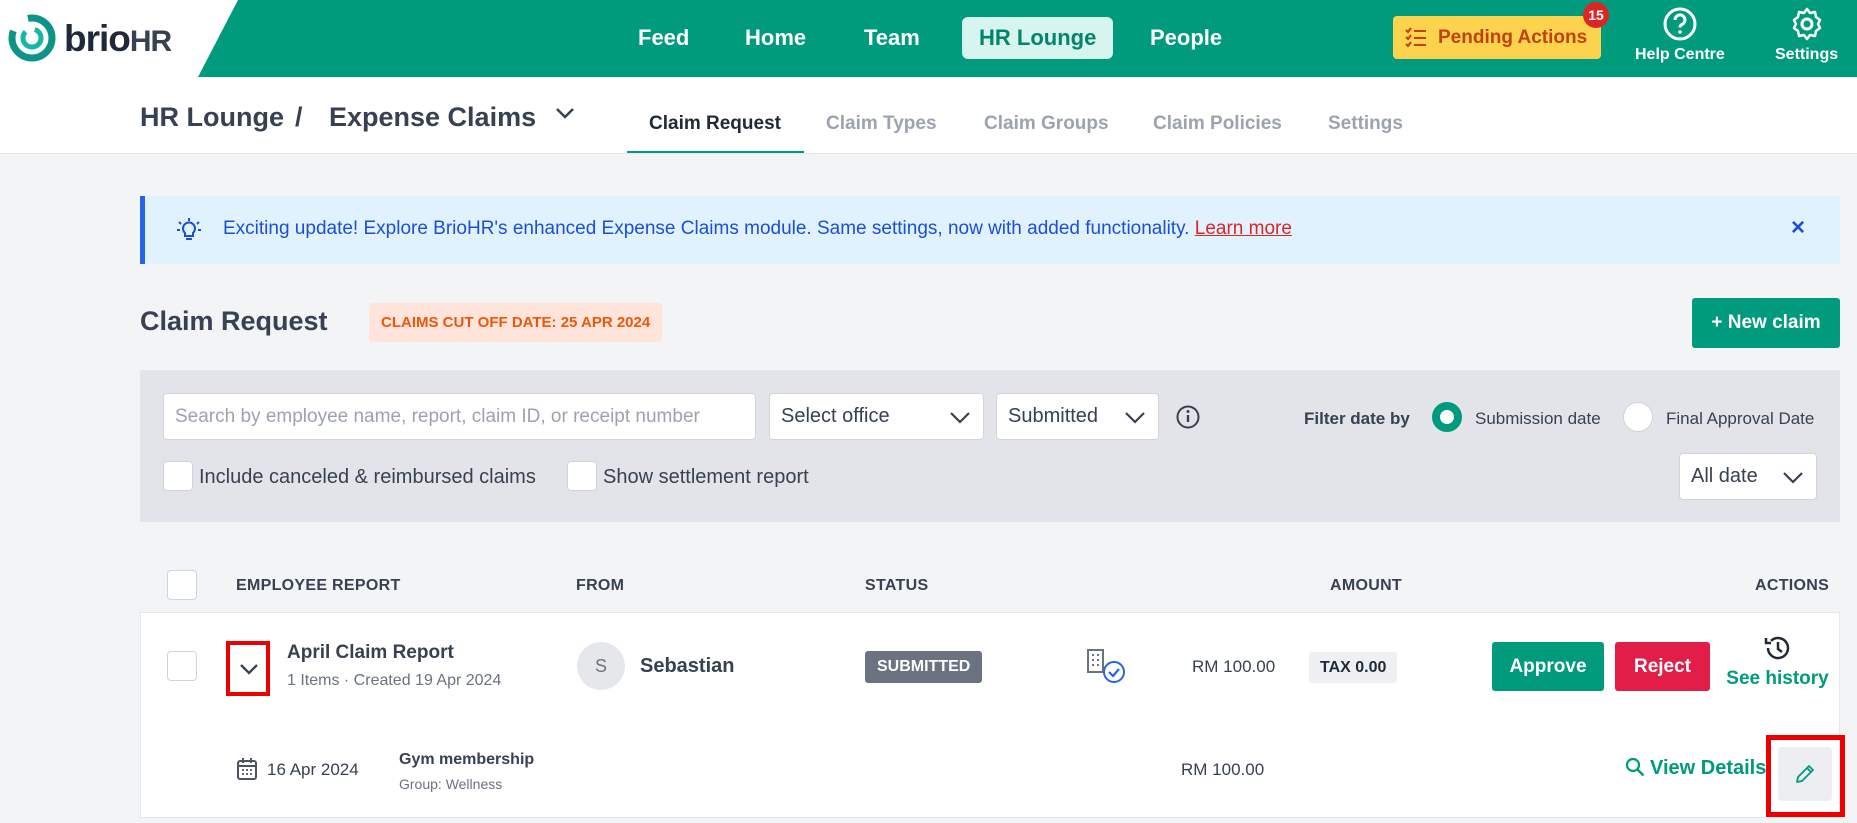 This screenshot has height=823, width=1857. What do you see at coordinates (1365, 124) in the screenshot?
I see `tab-settings: Settings` at bounding box center [1365, 124].